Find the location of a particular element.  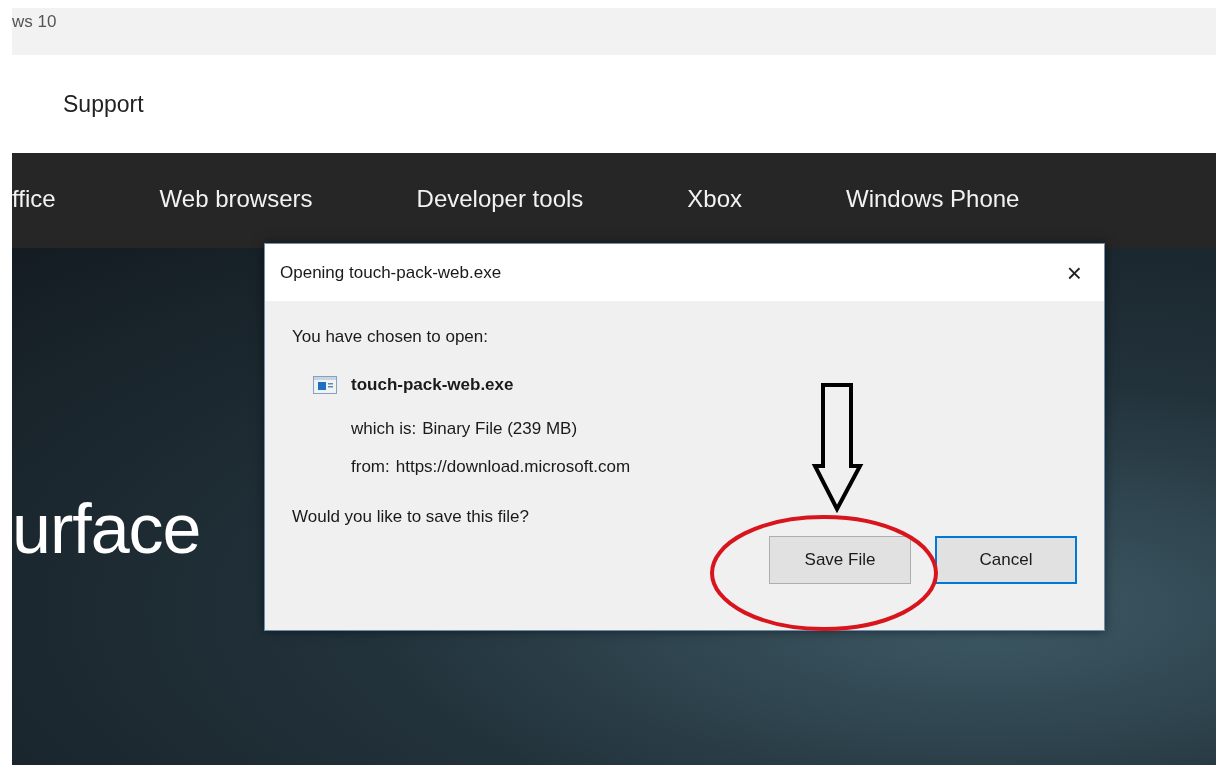

cancel-button: Cancel is located at coordinates (1006, 560).